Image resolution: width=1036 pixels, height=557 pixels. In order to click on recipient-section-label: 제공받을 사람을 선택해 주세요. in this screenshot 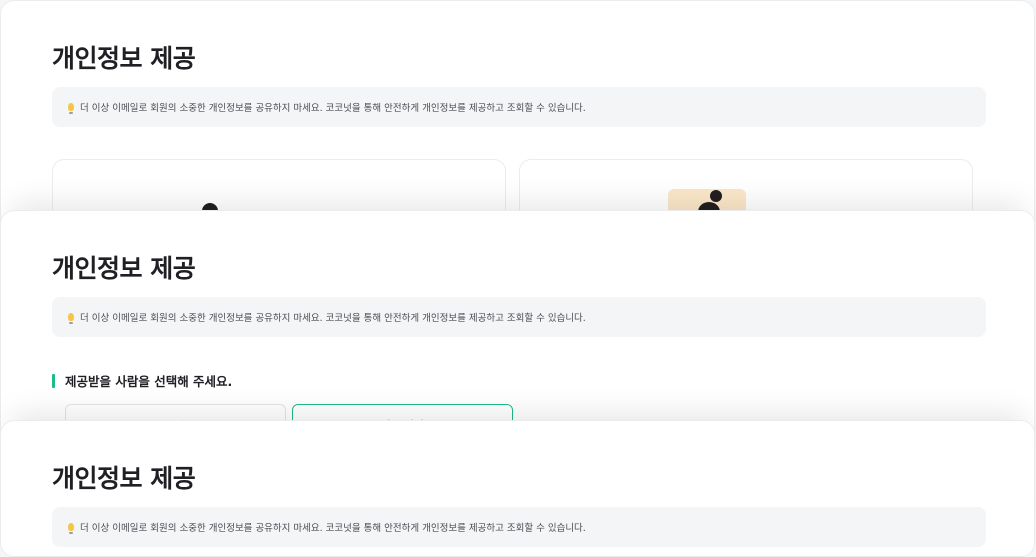, I will do `click(142, 380)`.